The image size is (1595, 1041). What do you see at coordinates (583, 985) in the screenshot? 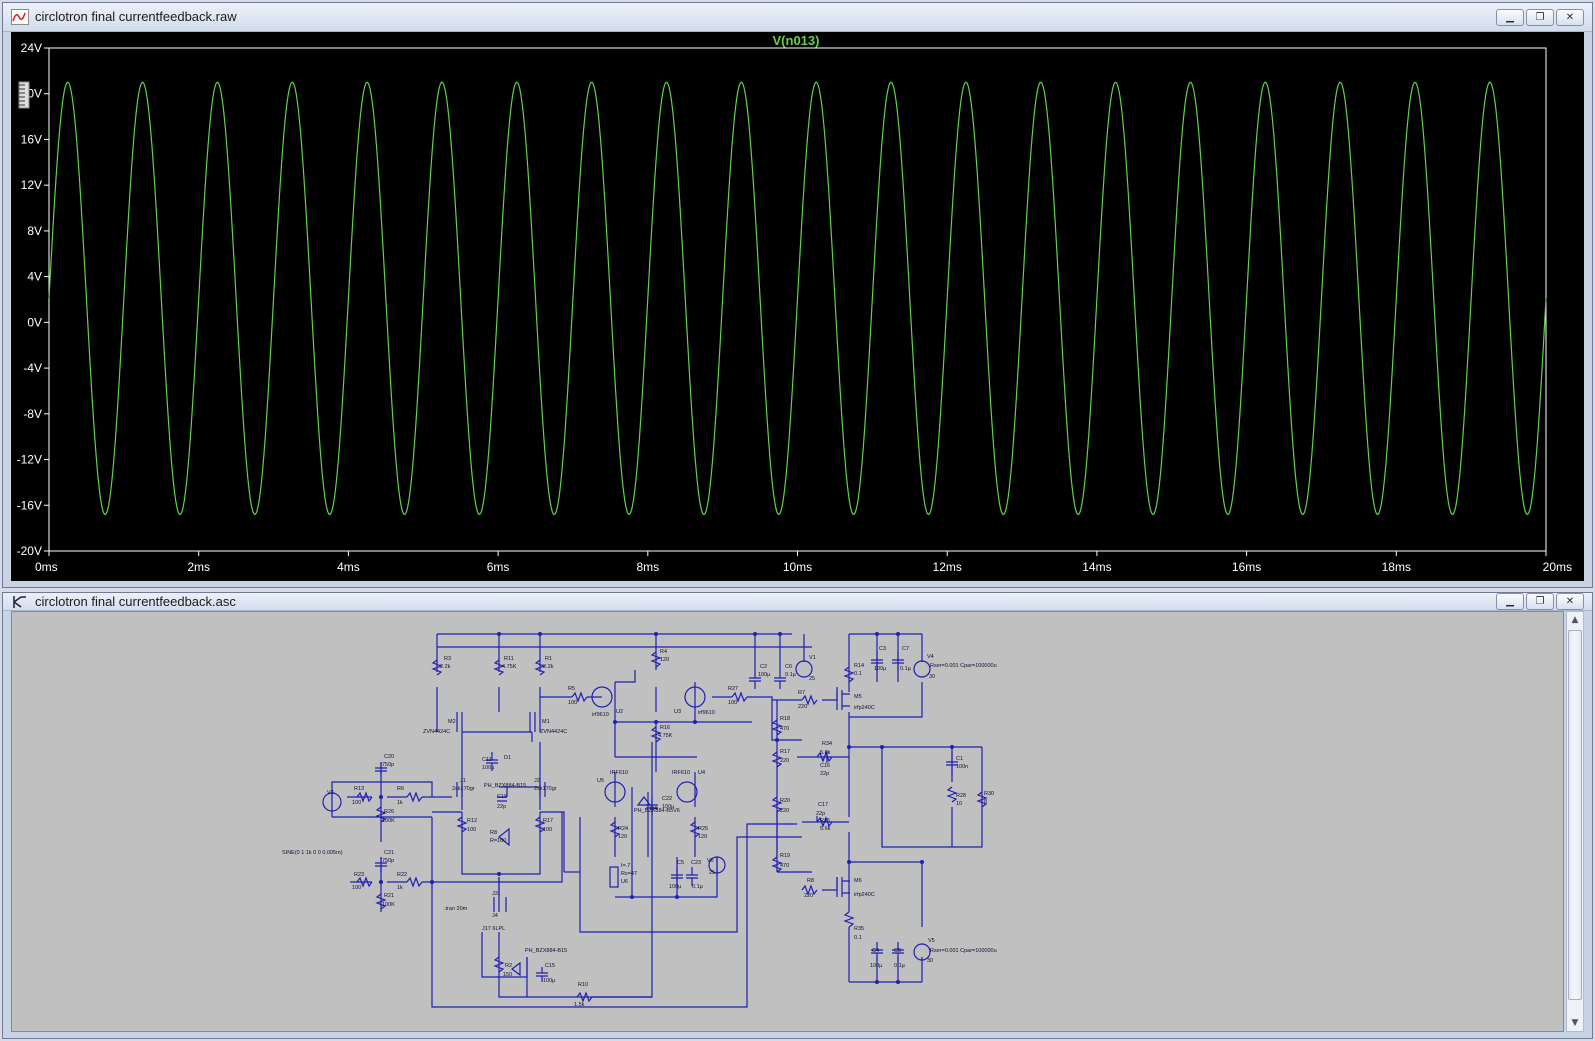
I see `component-label: R10` at bounding box center [583, 985].